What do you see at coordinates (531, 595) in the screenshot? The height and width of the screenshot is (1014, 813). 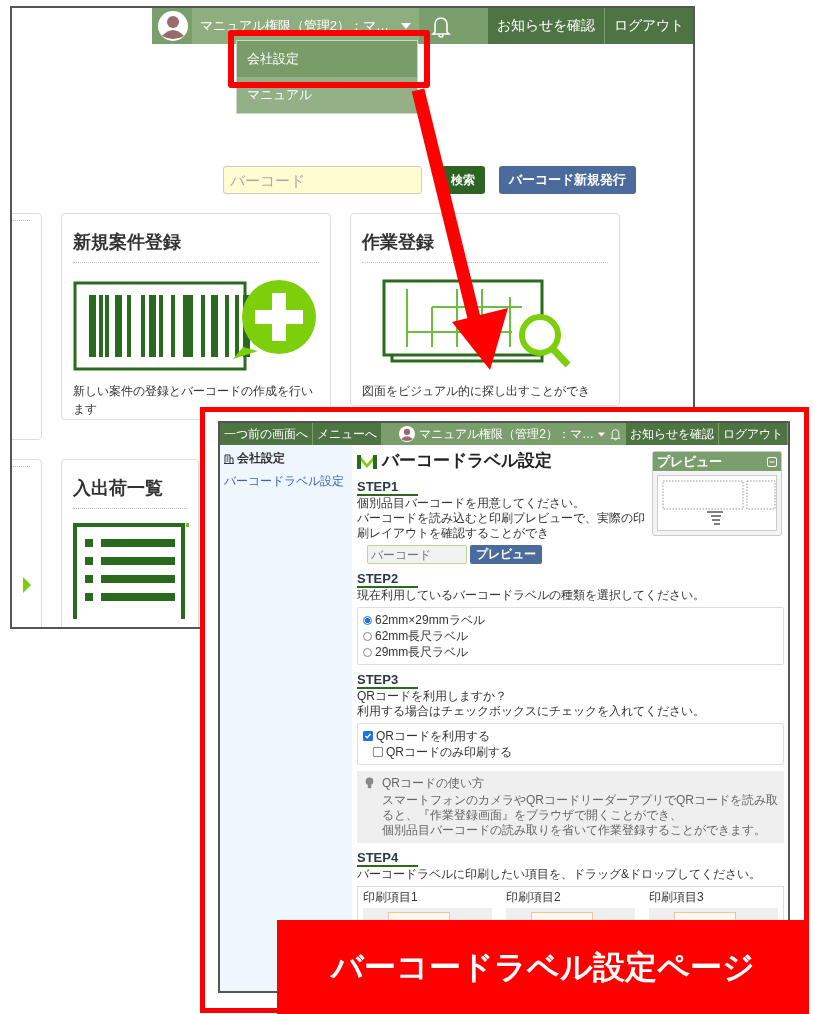 I see `step-instruction: 現在利用しているバーコードラベルの種類を選択してください。` at bounding box center [531, 595].